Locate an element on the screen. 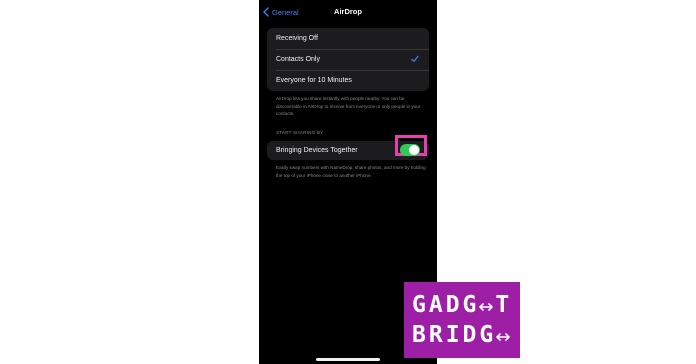 This screenshot has width=696, height=364. toggle-label: Bringing Devices Together is located at coordinates (317, 150).